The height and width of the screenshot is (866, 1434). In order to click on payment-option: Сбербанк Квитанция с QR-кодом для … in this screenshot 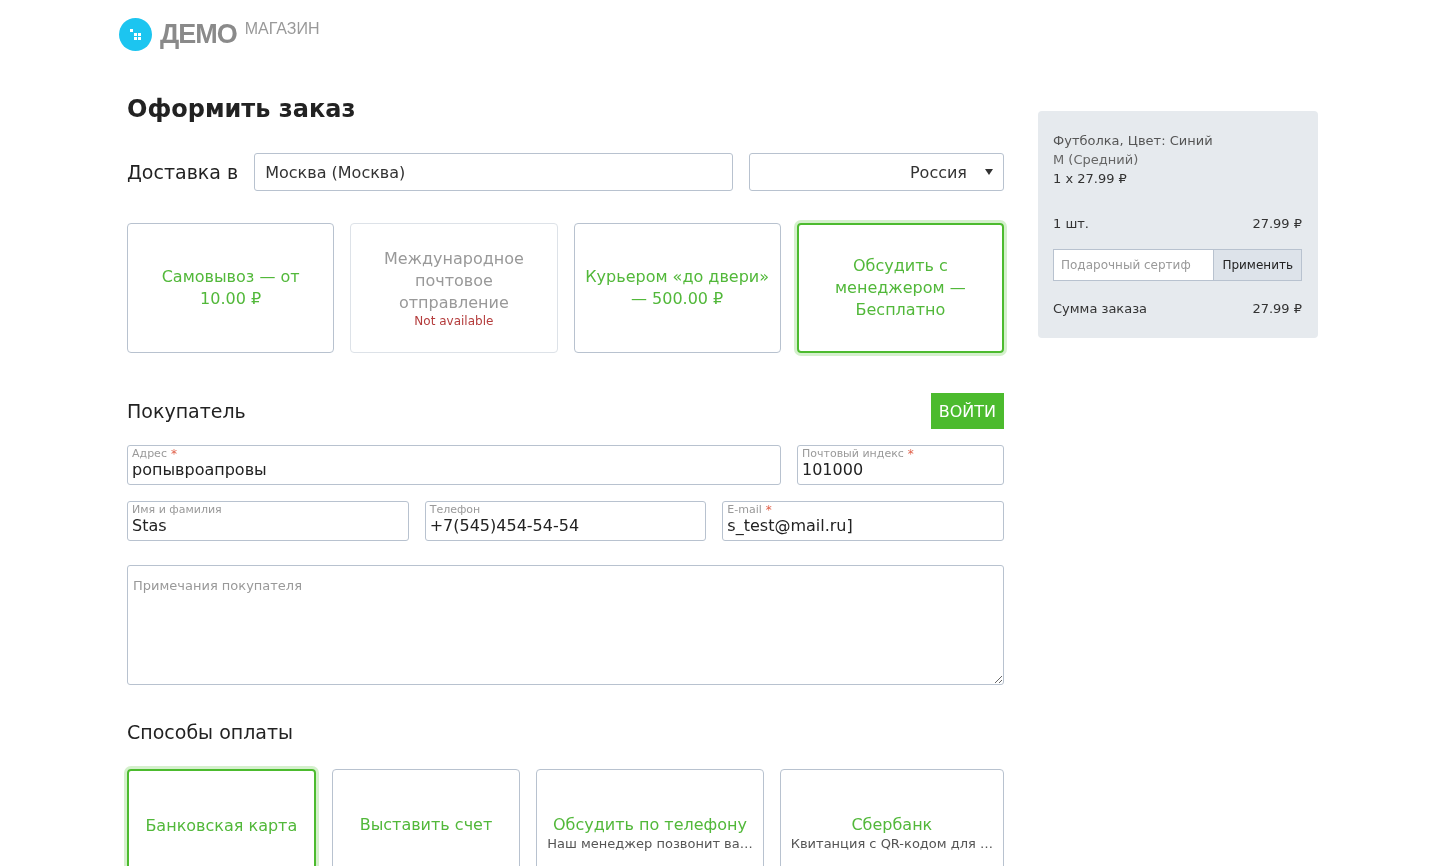, I will do `click(891, 817)`.